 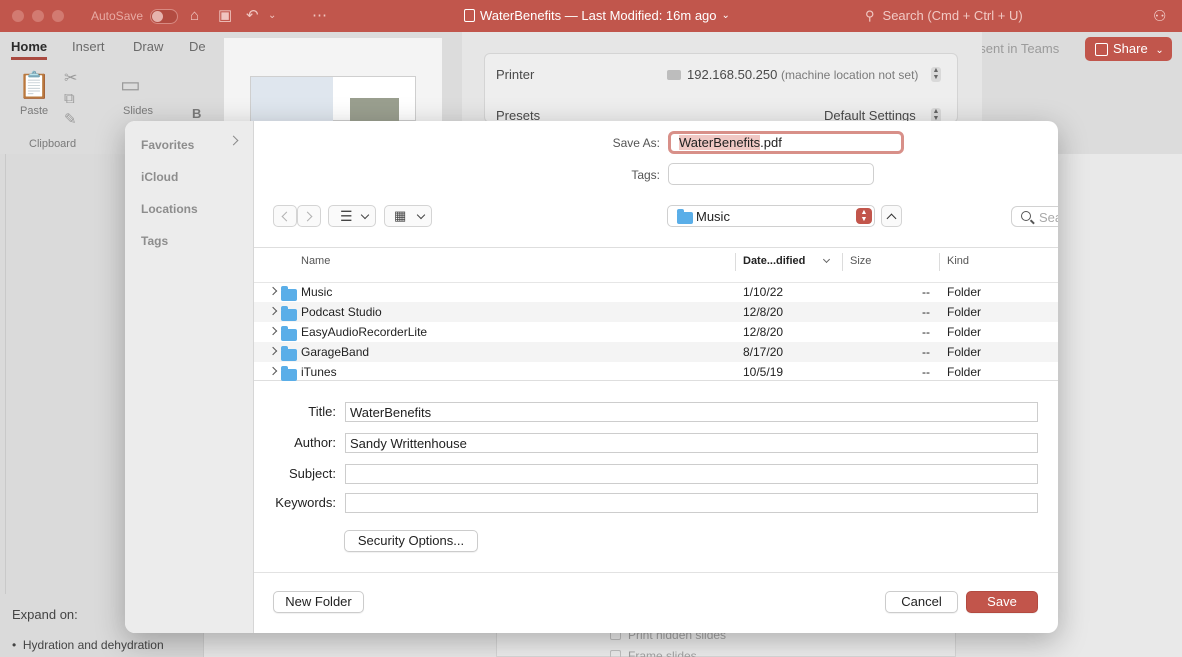 I want to click on autosave-toggle, so click(x=164, y=16).